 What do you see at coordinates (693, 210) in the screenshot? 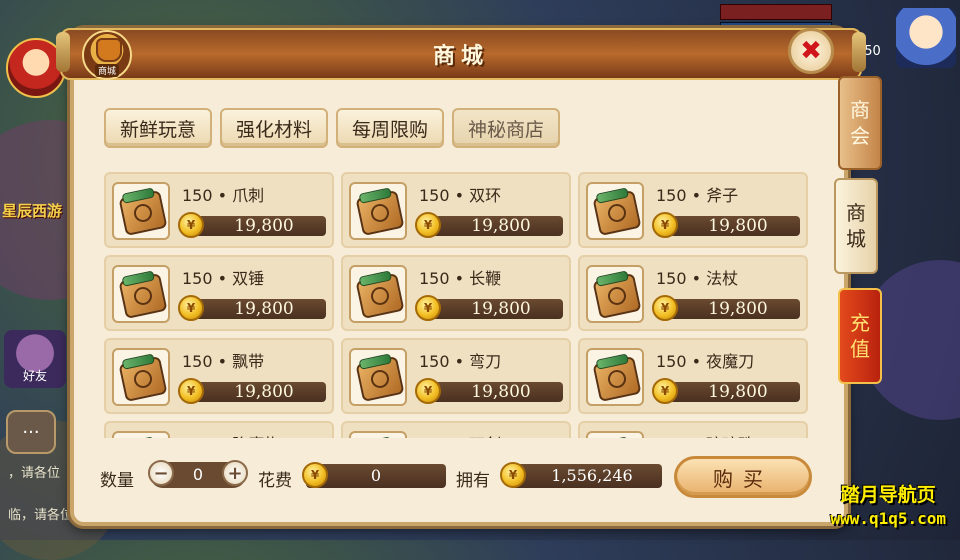
I see `shop-item-card: 150 • 斧子 19,800 ¥` at bounding box center [693, 210].